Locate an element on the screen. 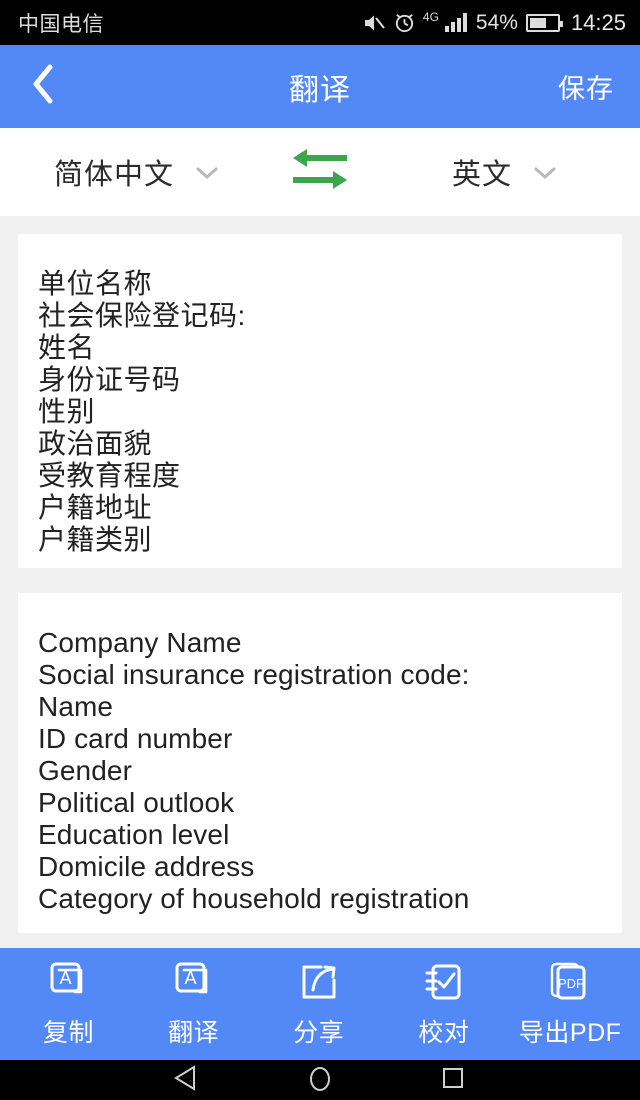  app-bar: 翻译 保存 is located at coordinates (320, 86).